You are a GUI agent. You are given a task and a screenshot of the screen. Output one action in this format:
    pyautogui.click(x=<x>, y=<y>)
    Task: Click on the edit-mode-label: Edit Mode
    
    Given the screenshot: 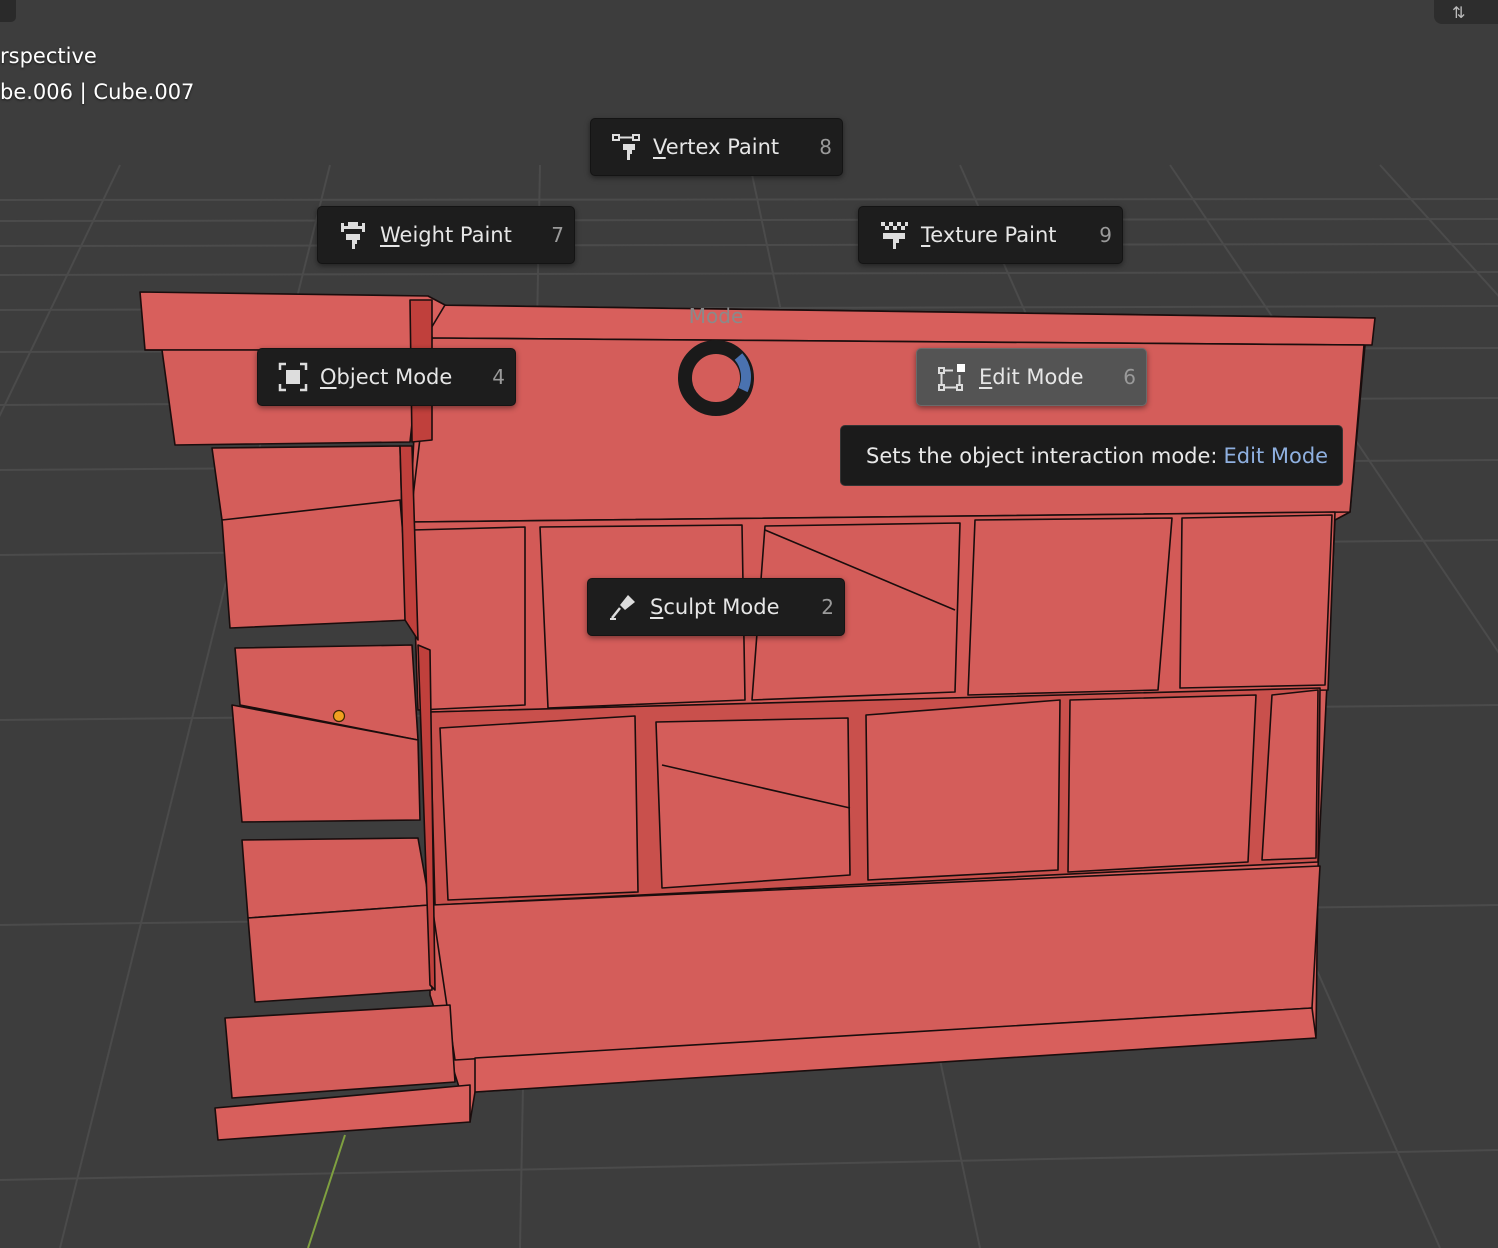 What is the action you would take?
    pyautogui.click(x=1031, y=377)
    